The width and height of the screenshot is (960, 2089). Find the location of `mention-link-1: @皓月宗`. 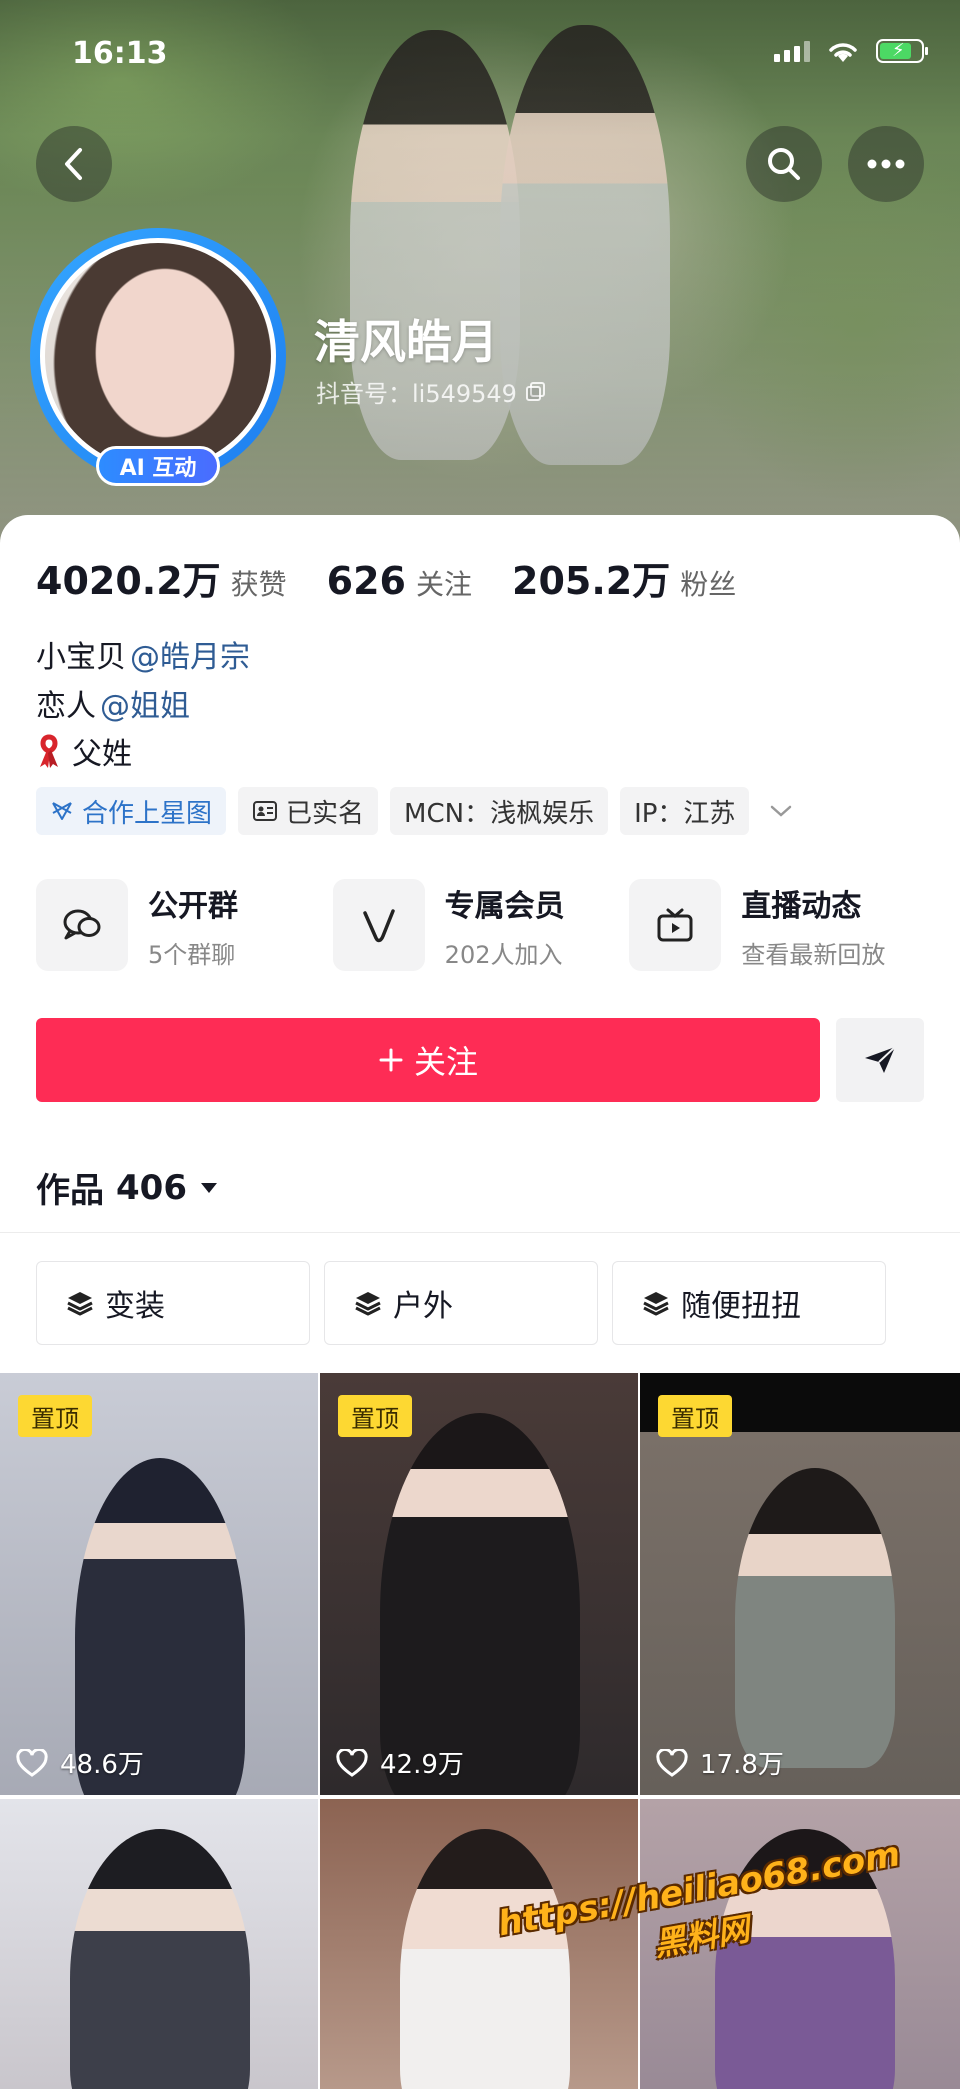

mention-link-1: @皓月宗 is located at coordinates (190, 654).